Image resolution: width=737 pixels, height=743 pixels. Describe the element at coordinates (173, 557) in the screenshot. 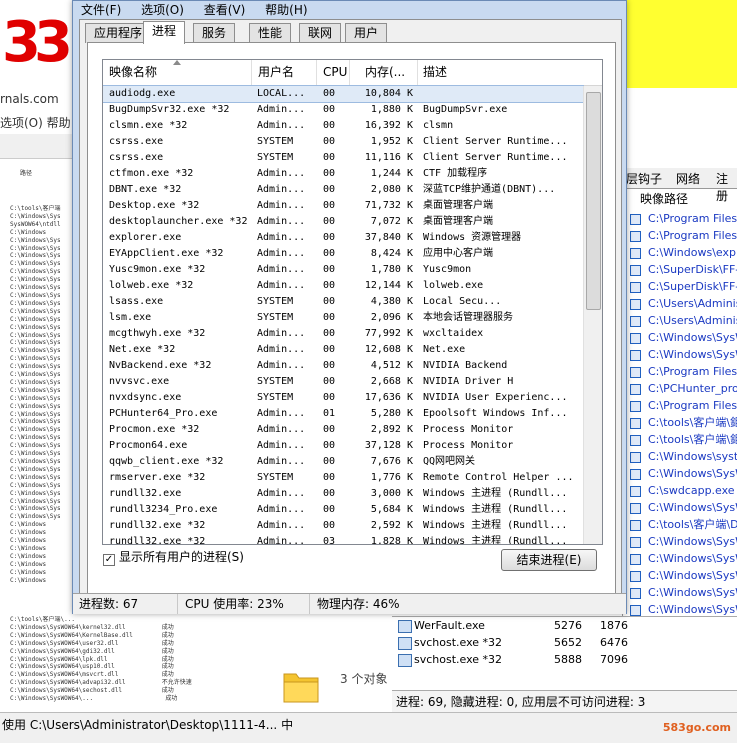

I see `show-all-users-option: ✓ 显示所有用户的进程(S)` at that location.